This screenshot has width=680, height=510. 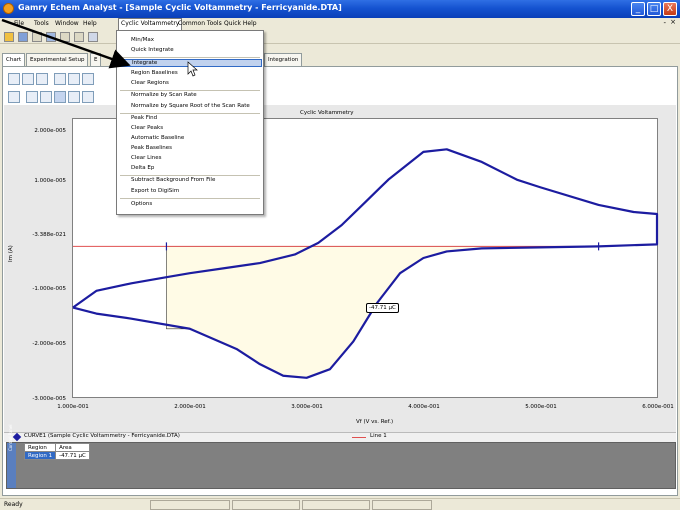 What do you see at coordinates (40, 455) in the screenshot?
I see `table-cell-region: Region 1` at bounding box center [40, 455].